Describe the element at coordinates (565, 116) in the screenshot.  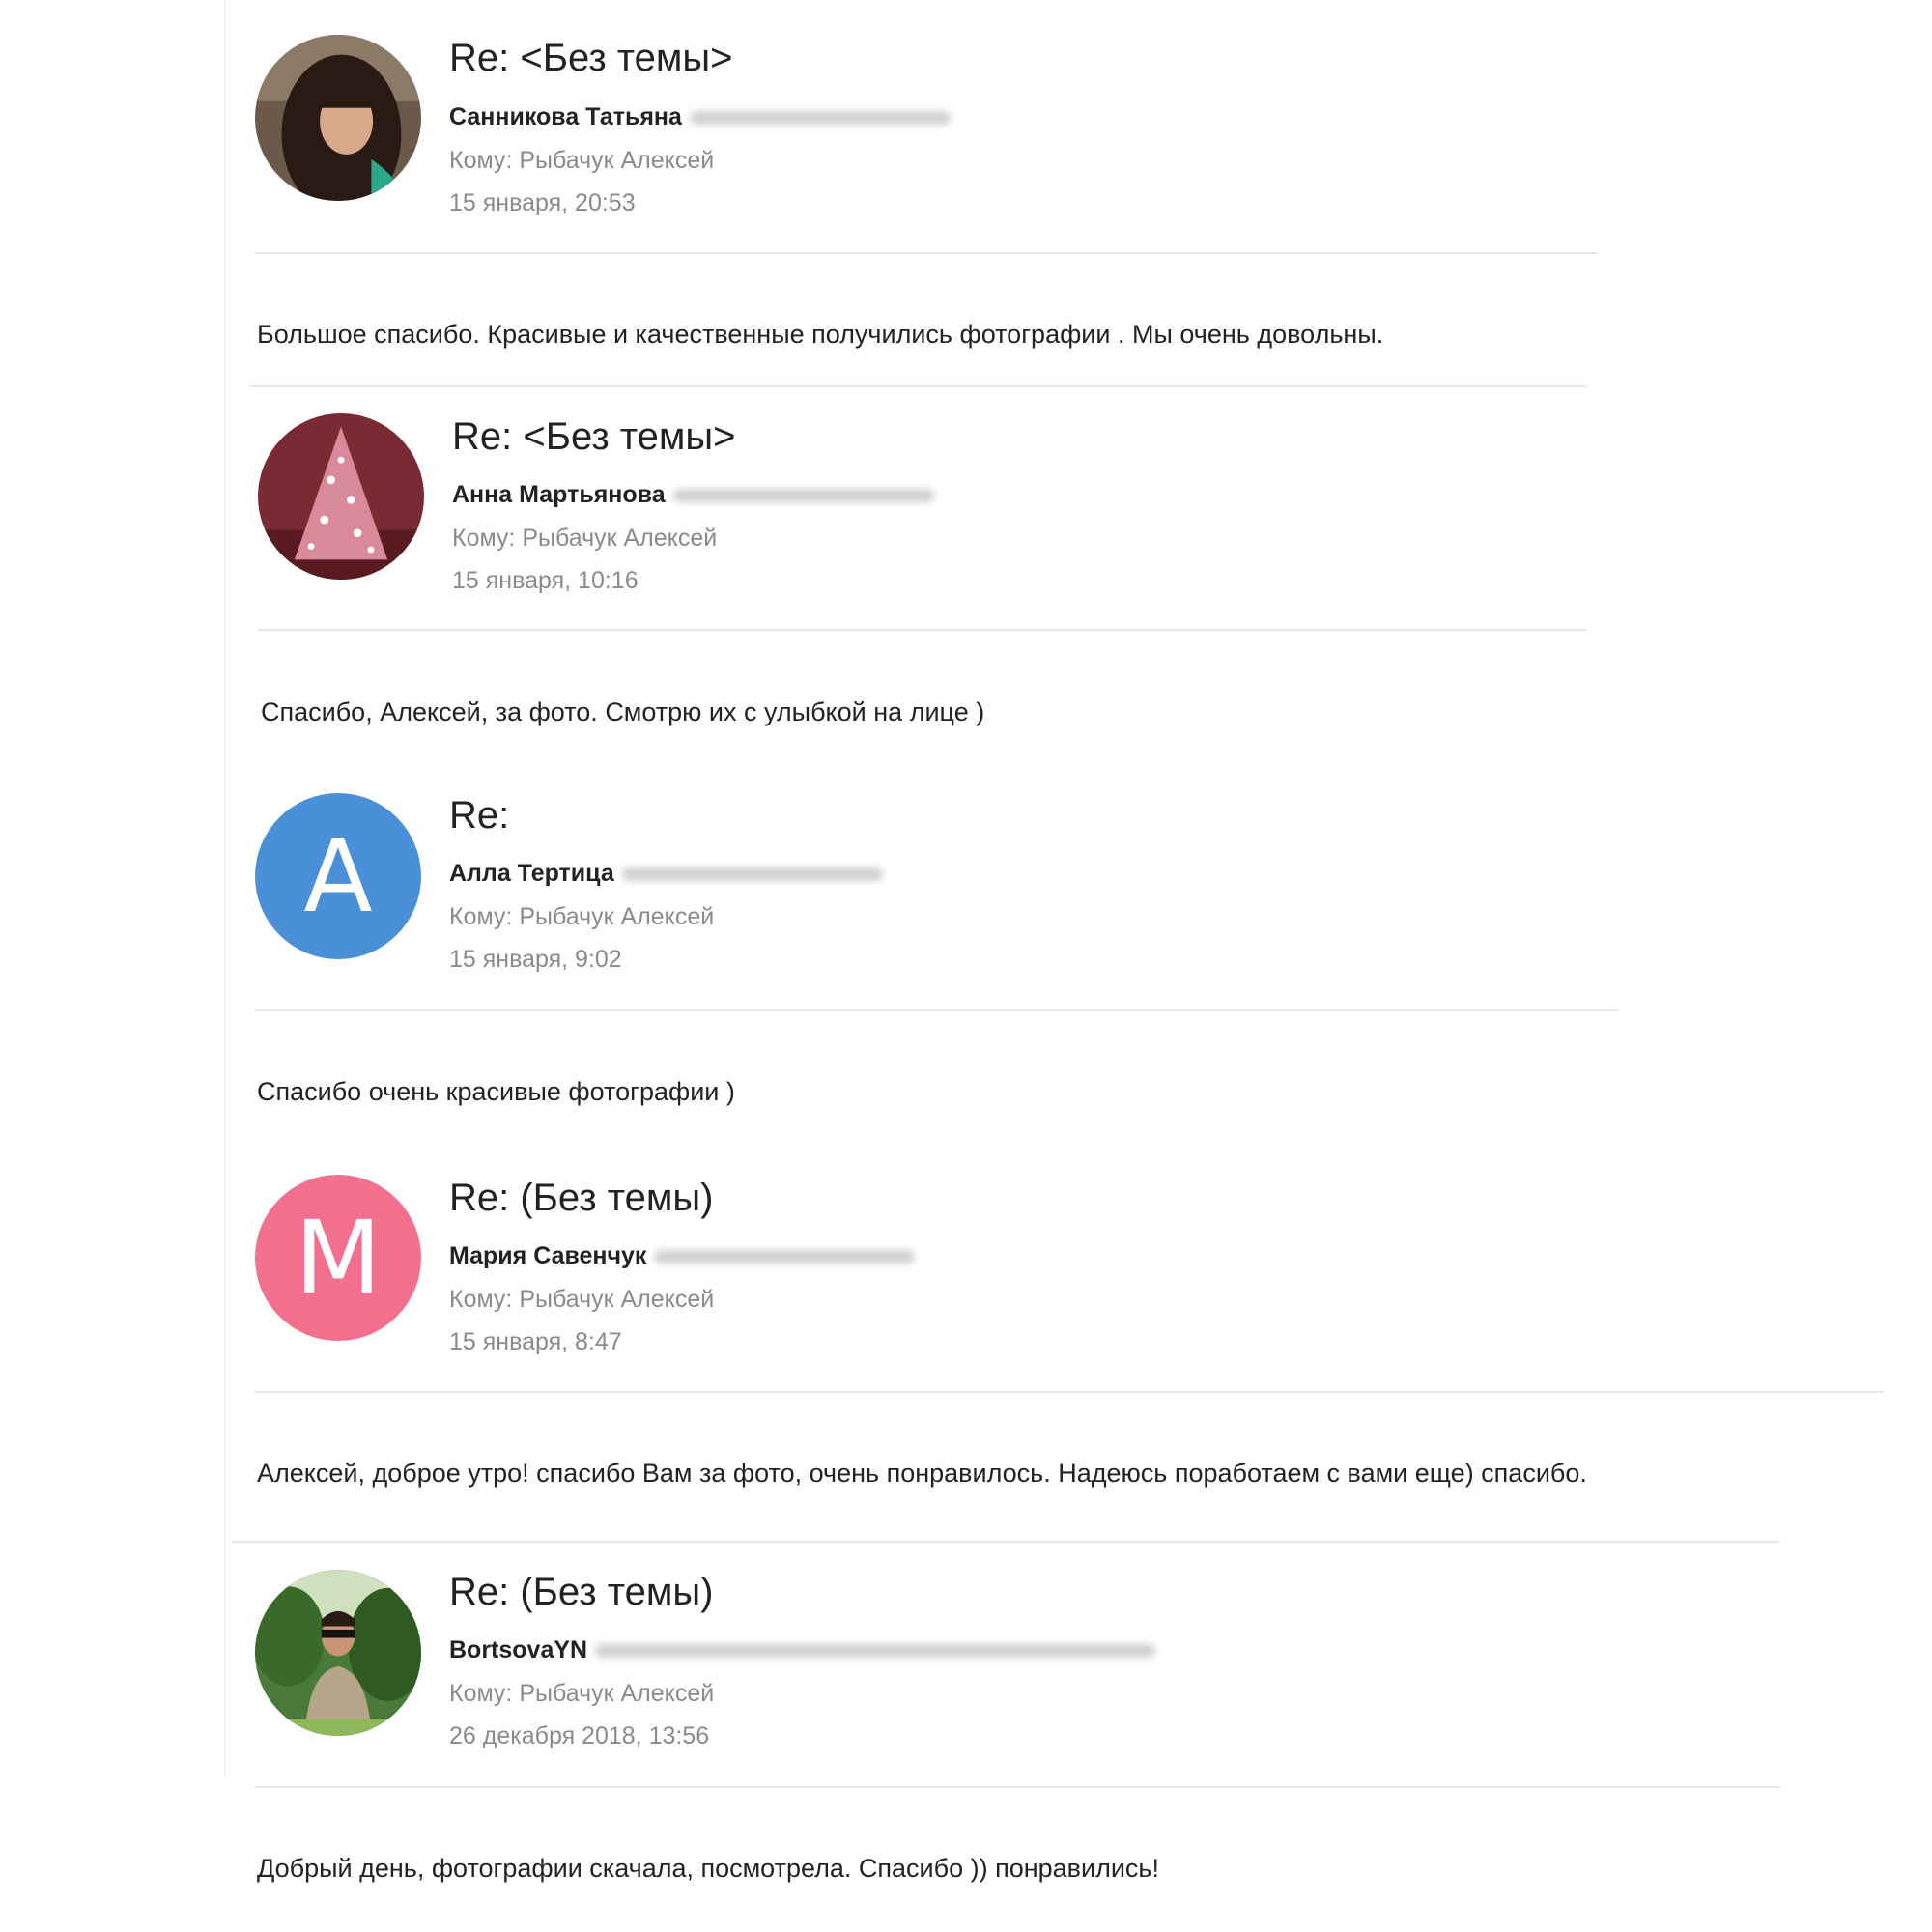
I see `sender-name-text: Санникова Татьяна` at that location.